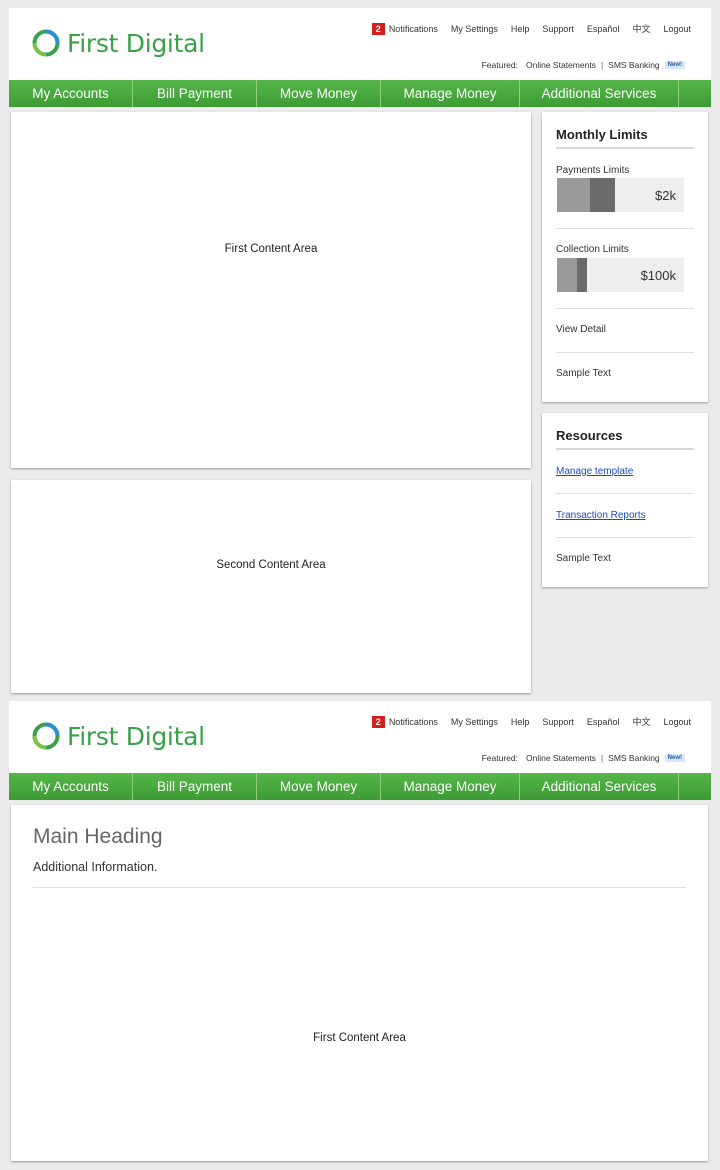  Describe the element at coordinates (593, 170) in the screenshot. I see `payments-limits-label: Payments Limits` at that location.